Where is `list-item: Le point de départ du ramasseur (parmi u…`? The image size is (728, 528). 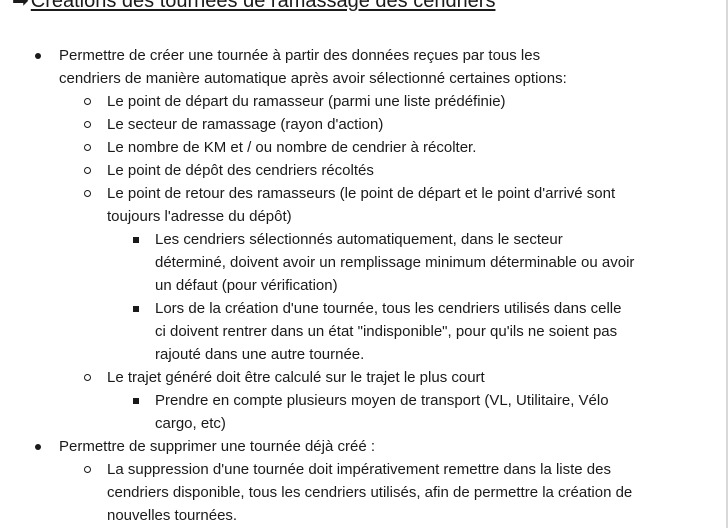 list-item: Le point de départ du ramasseur (parmi u… is located at coordinates (323, 101).